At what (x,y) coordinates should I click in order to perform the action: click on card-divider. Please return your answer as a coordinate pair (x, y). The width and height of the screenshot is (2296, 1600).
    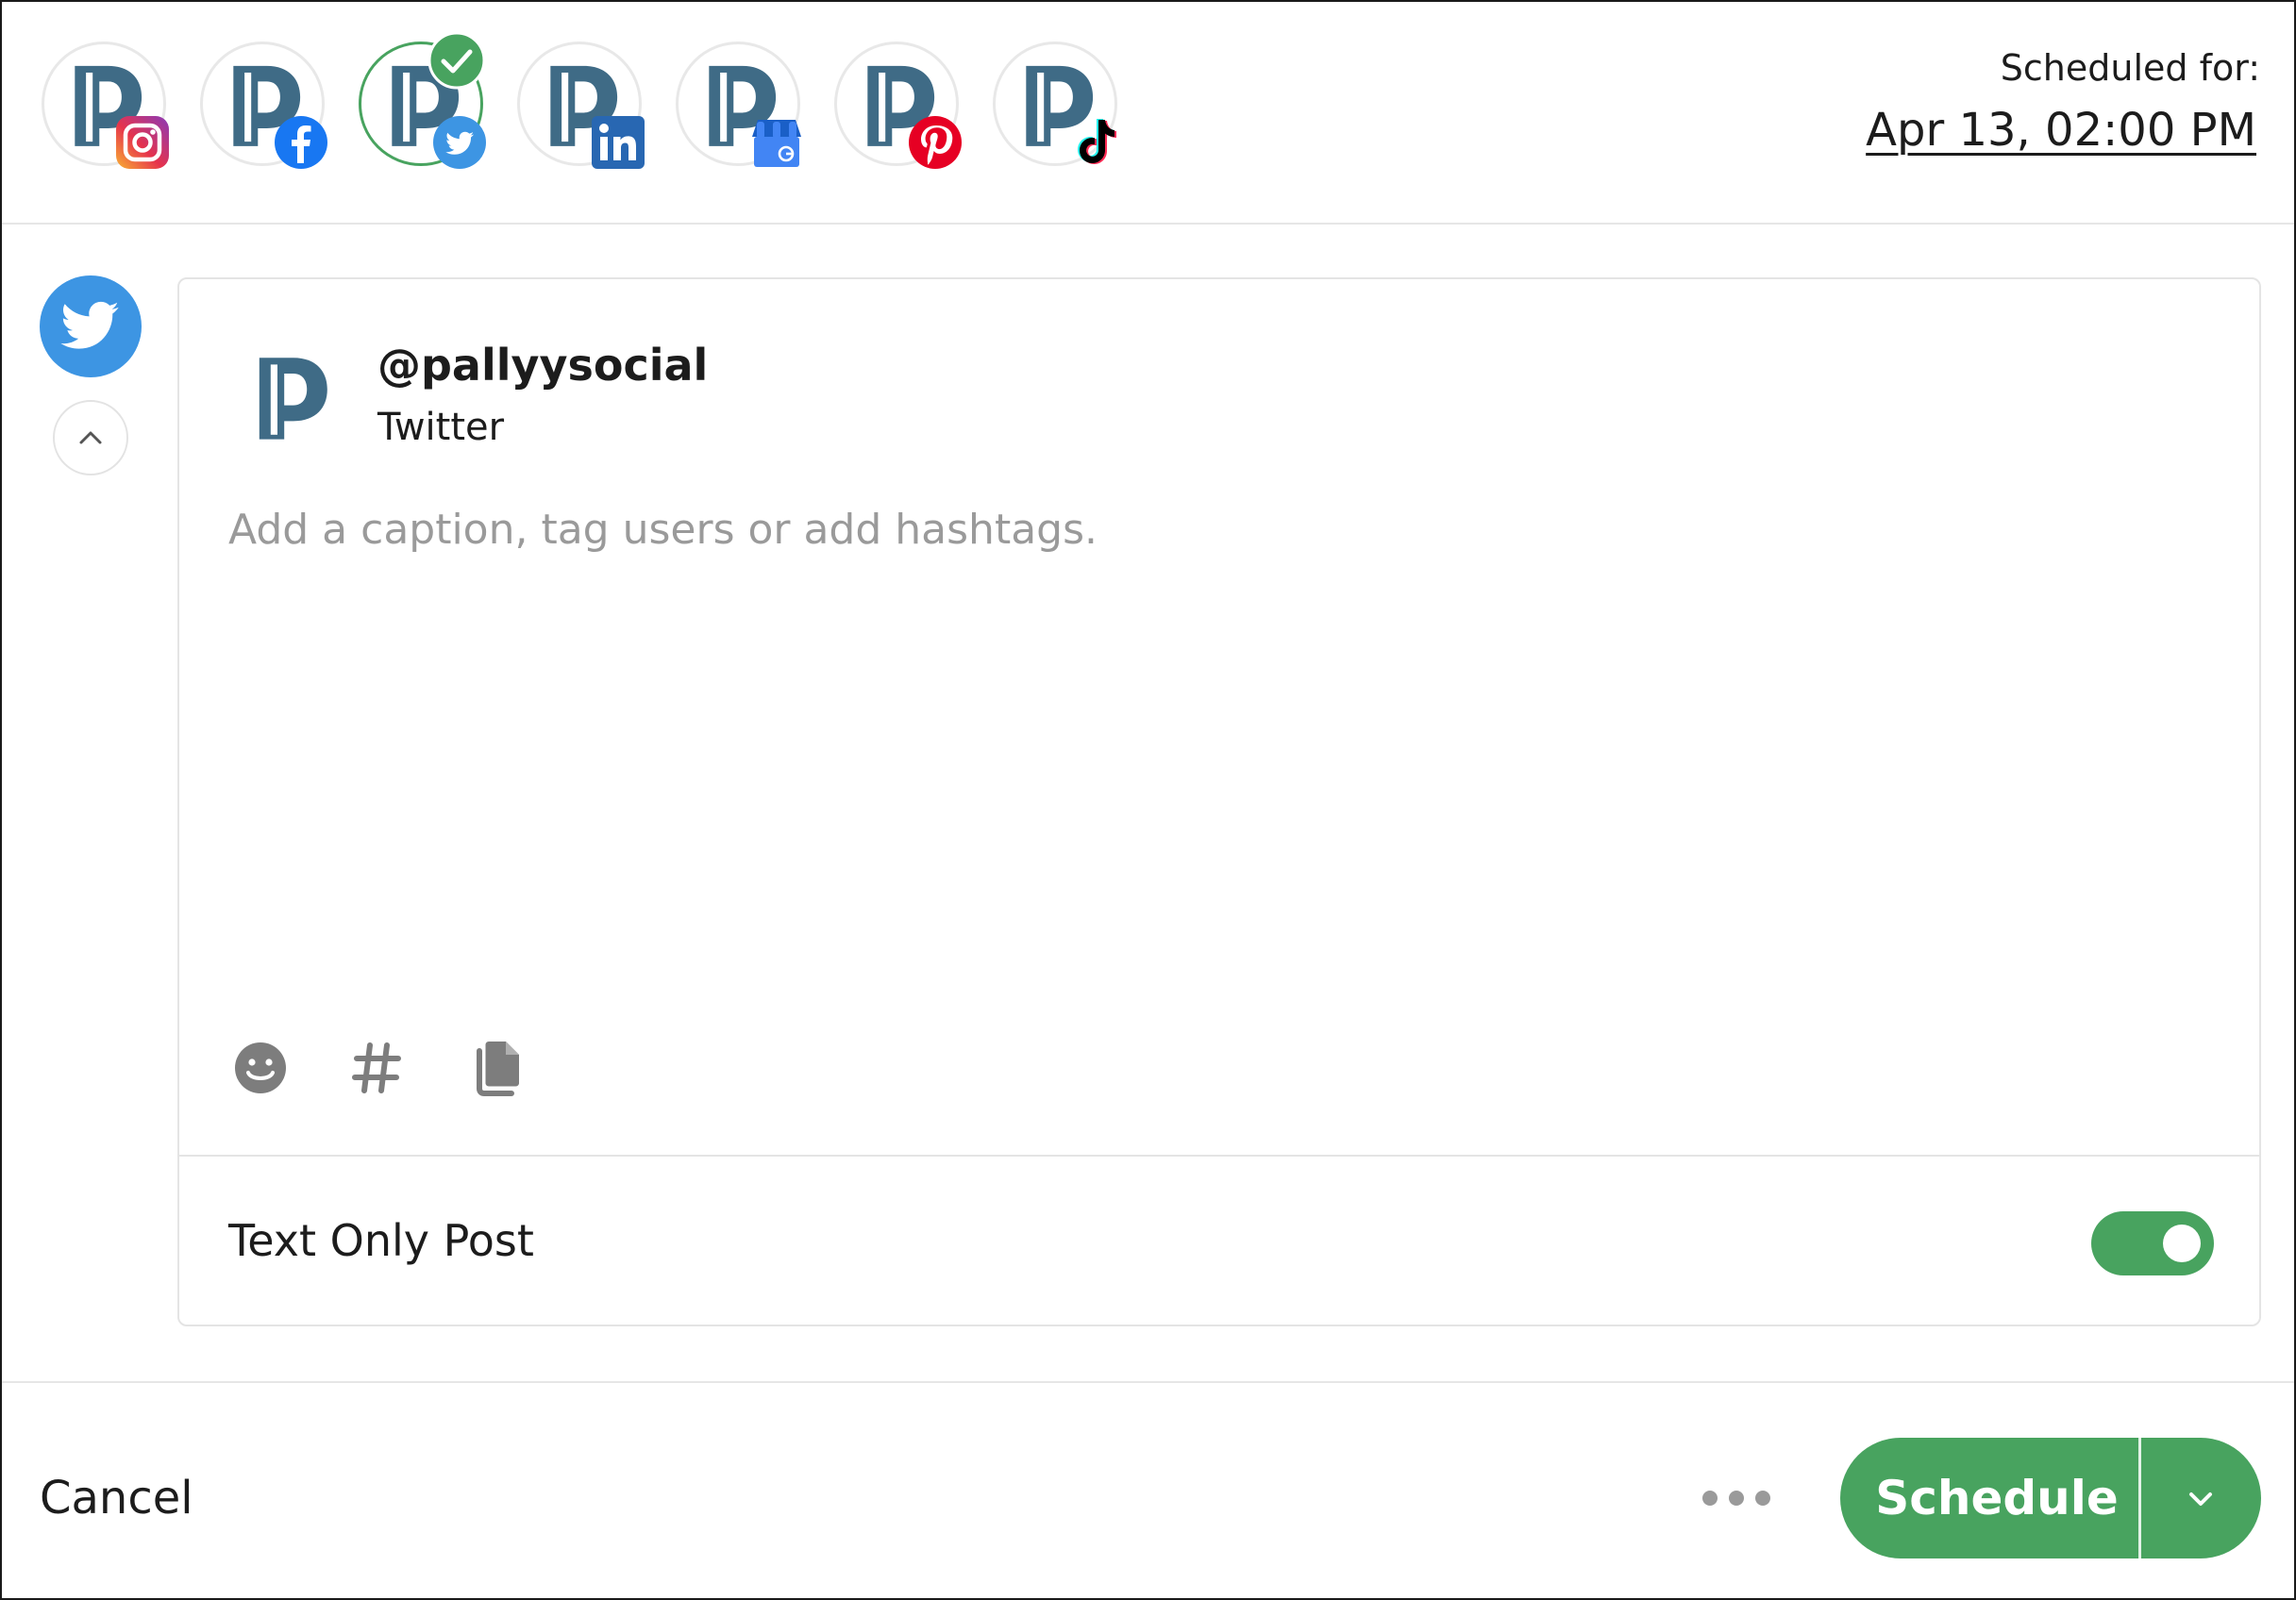
    Looking at the image, I should click on (1219, 1156).